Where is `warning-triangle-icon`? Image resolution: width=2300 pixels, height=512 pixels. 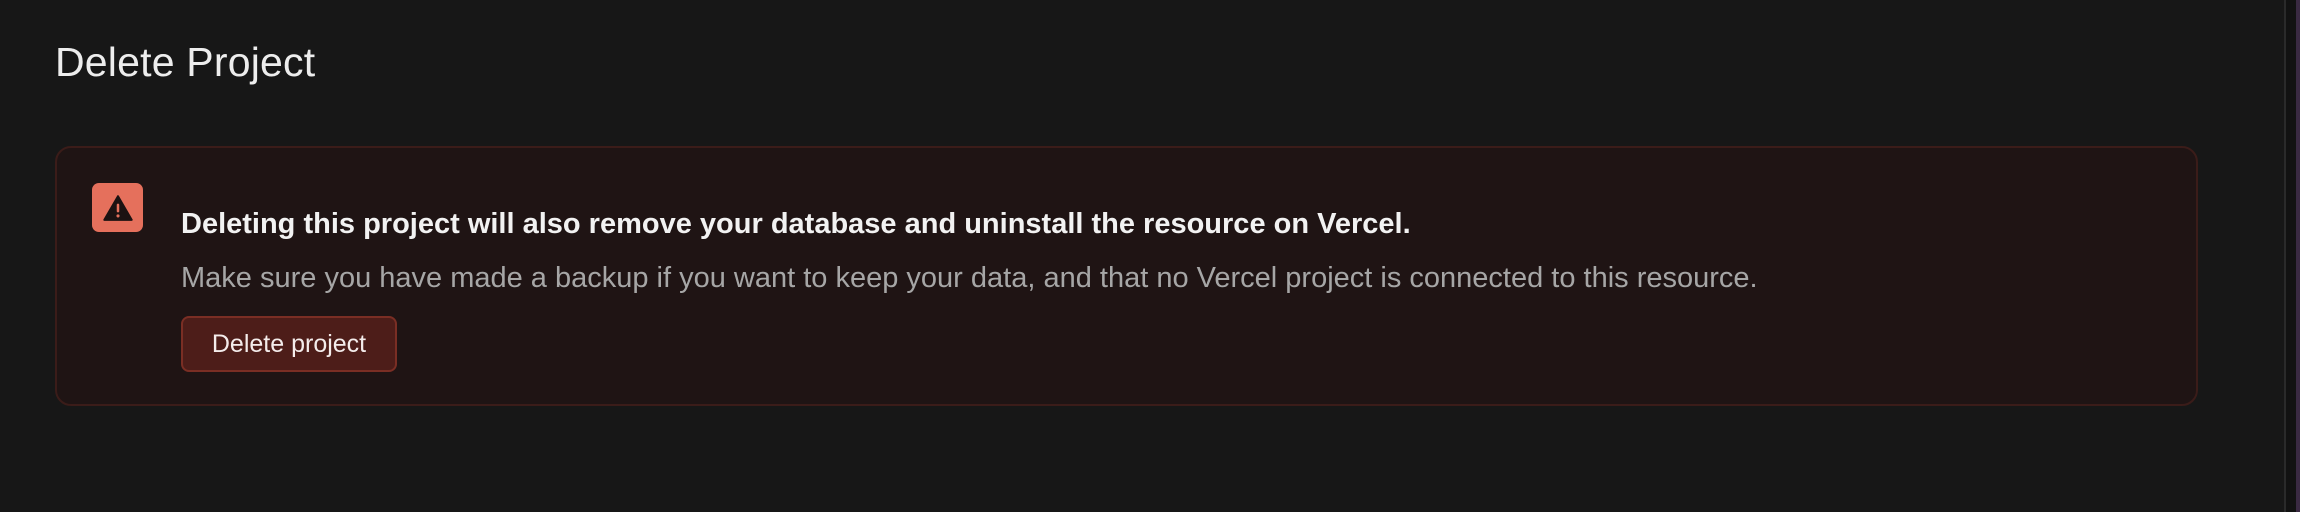
warning-triangle-icon is located at coordinates (117, 207).